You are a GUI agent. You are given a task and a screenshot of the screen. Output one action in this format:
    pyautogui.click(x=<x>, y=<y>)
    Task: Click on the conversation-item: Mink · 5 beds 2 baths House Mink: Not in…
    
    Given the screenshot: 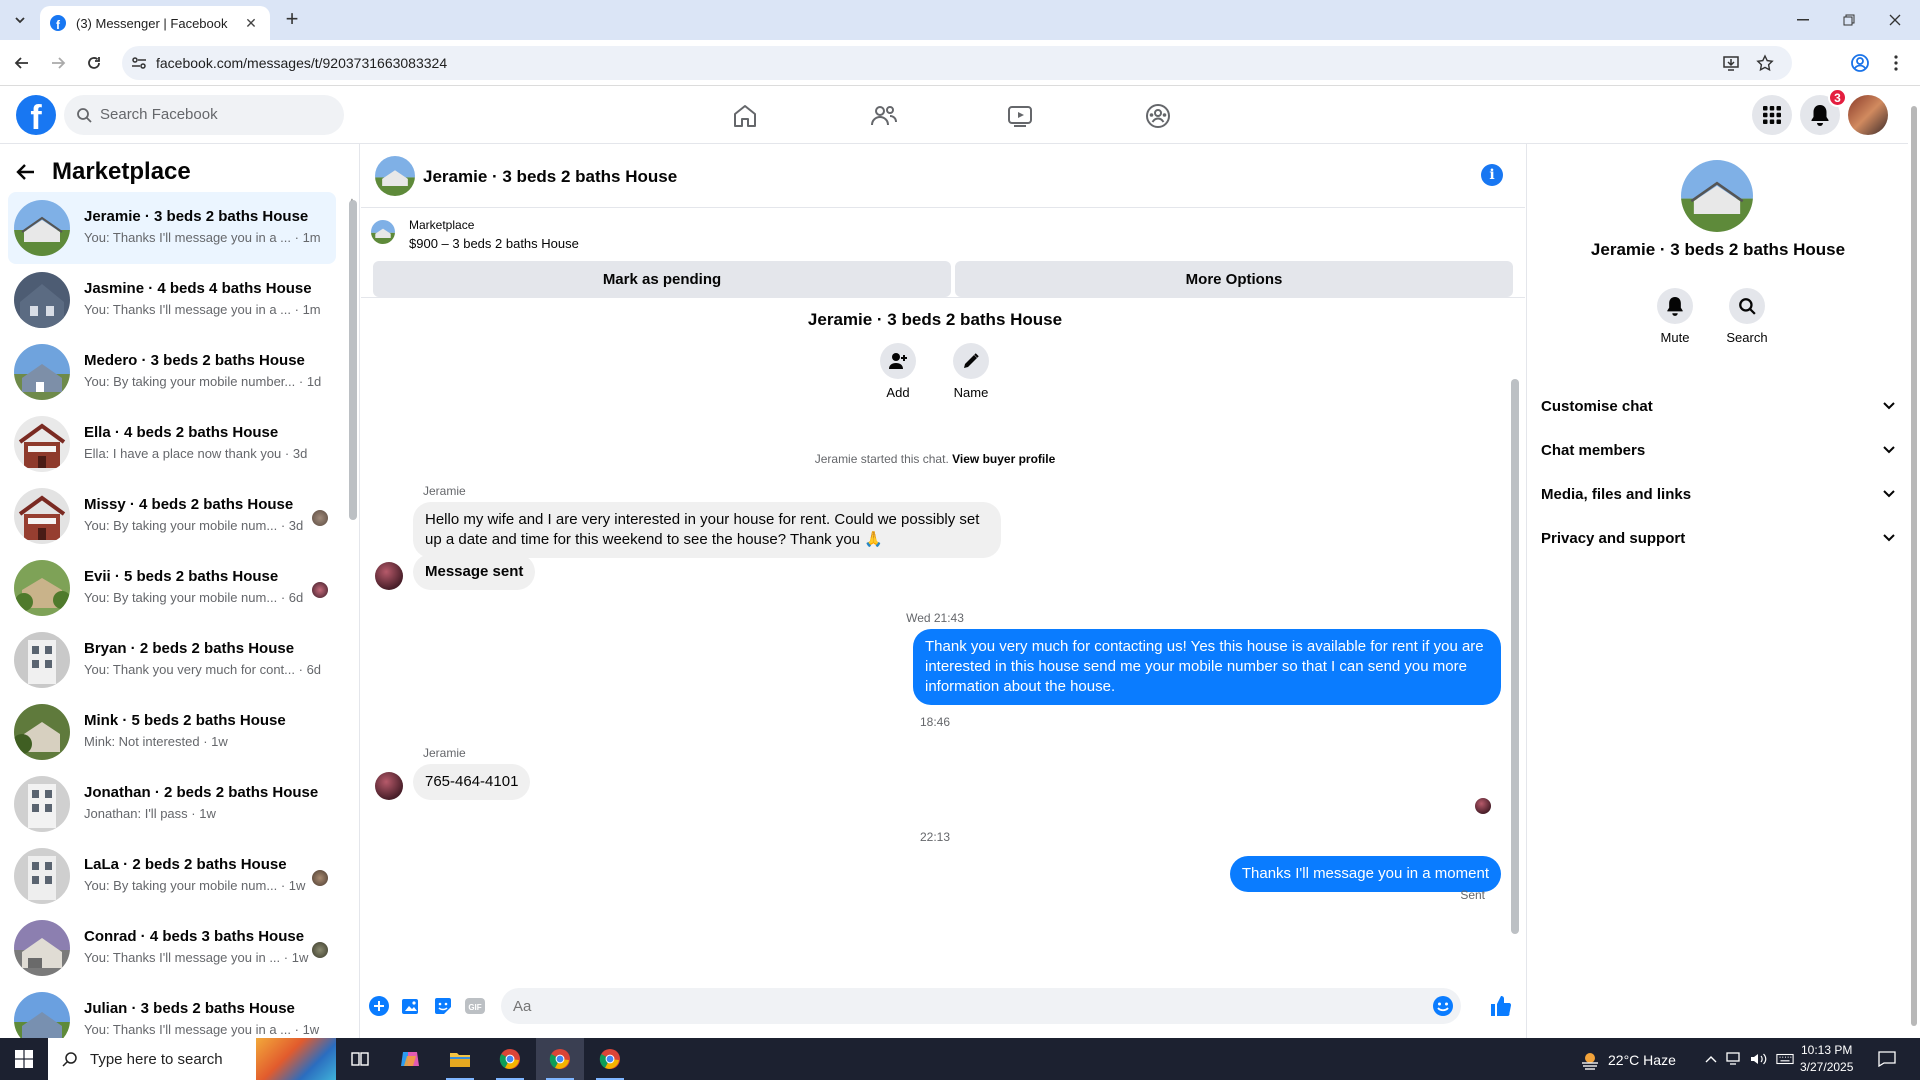 What is the action you would take?
    pyautogui.click(x=172, y=732)
    